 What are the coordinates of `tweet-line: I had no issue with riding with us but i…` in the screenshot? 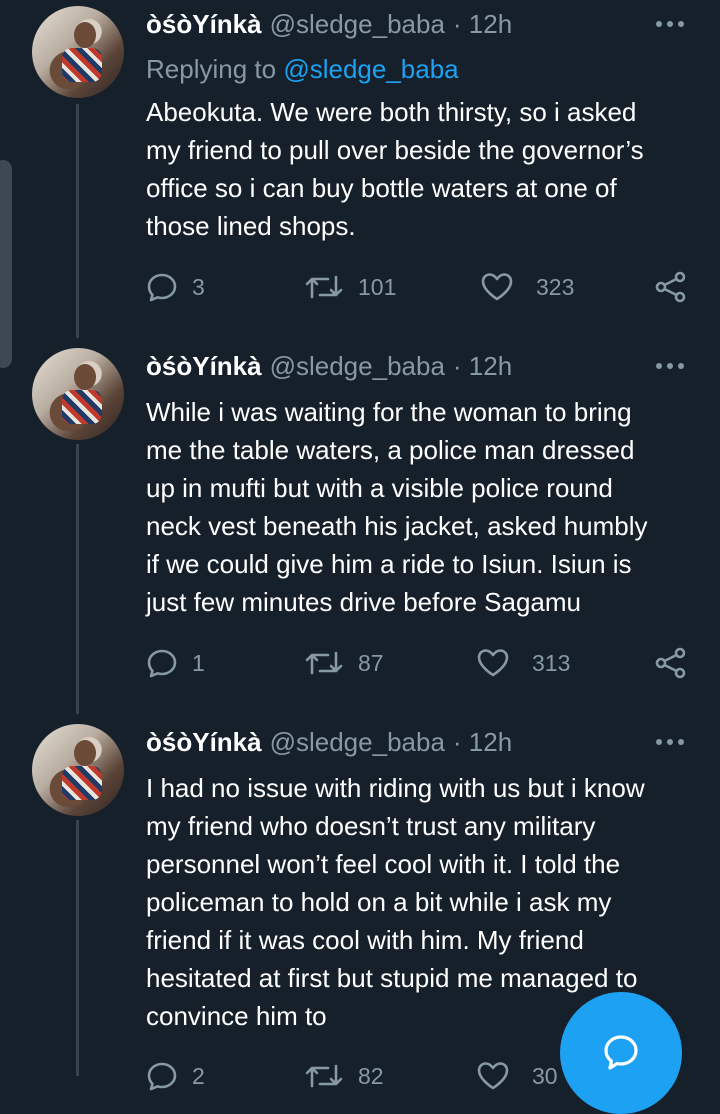 It's located at (395, 788).